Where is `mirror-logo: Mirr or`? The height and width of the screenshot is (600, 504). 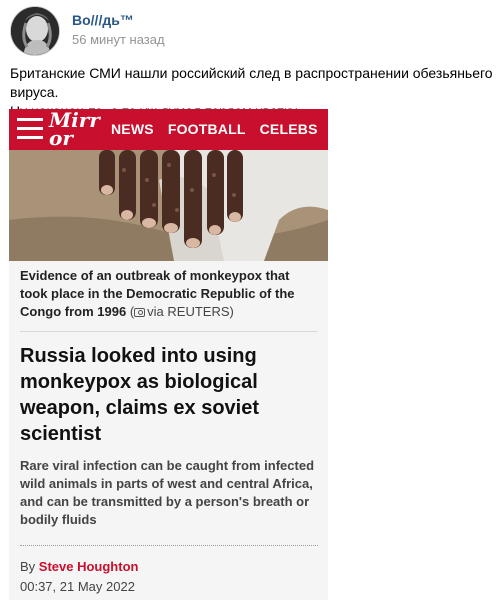 mirror-logo: Mirr or is located at coordinates (74, 129).